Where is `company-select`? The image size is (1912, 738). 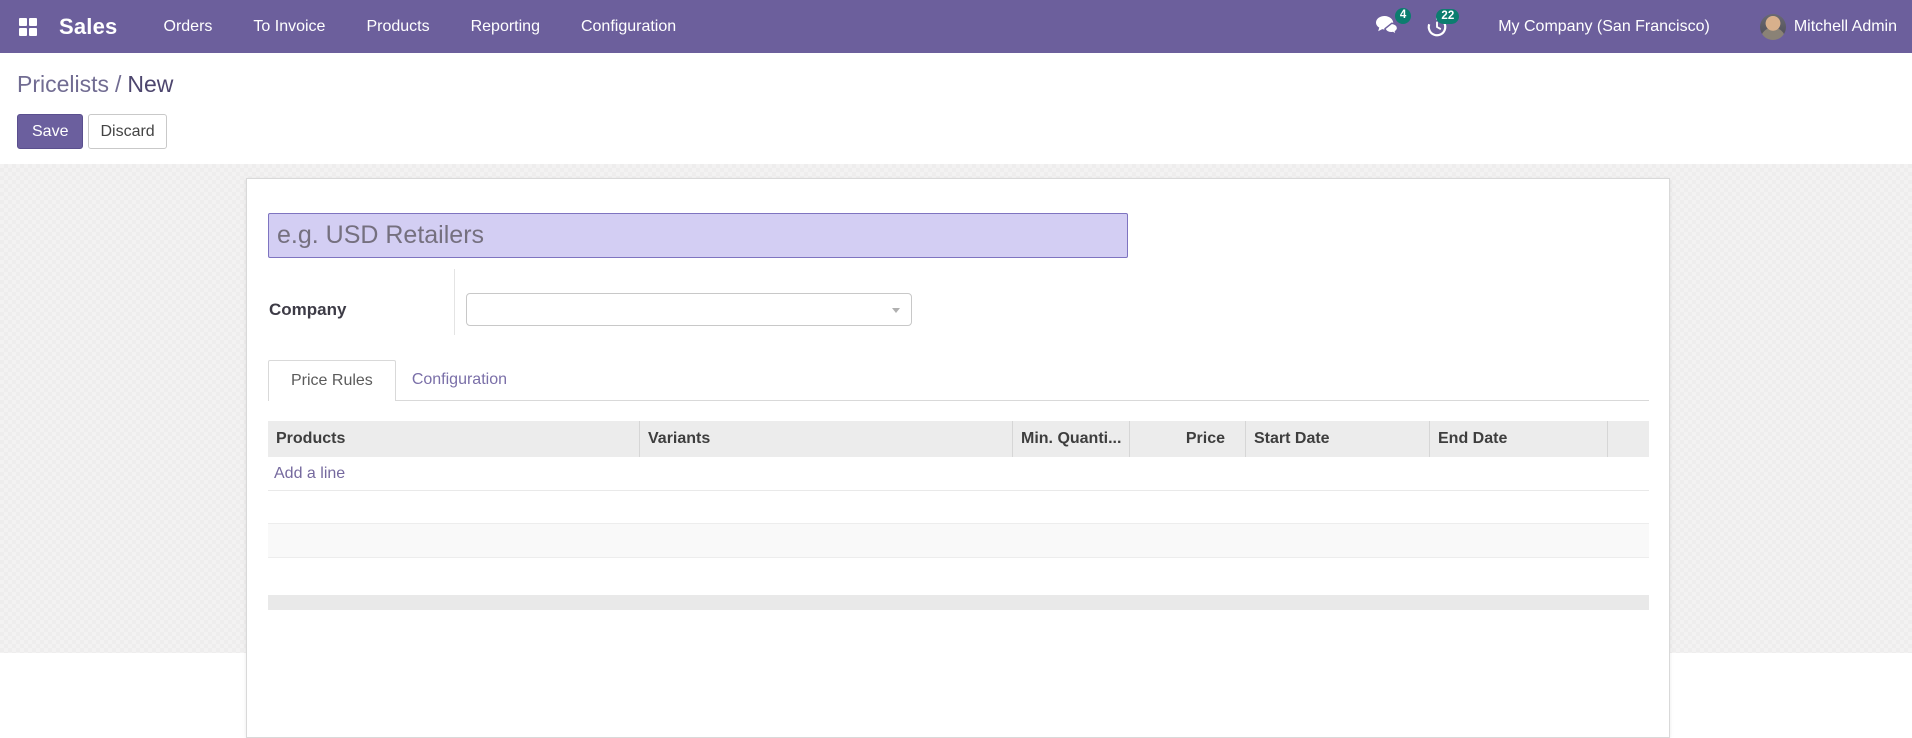
company-select is located at coordinates (689, 309).